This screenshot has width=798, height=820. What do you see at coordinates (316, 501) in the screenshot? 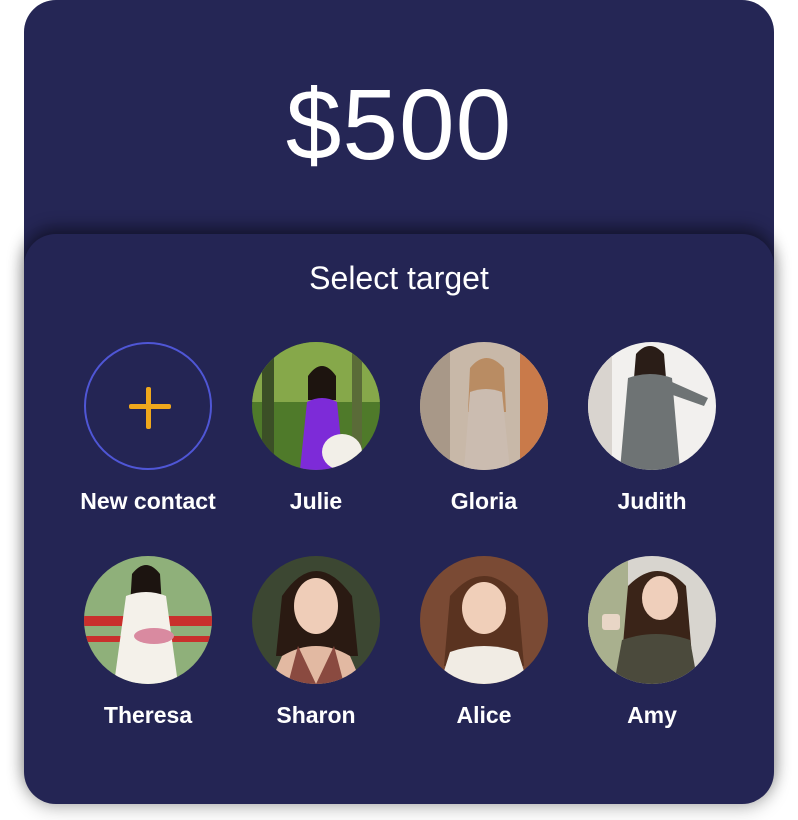
I see `contact-name: Julie` at bounding box center [316, 501].